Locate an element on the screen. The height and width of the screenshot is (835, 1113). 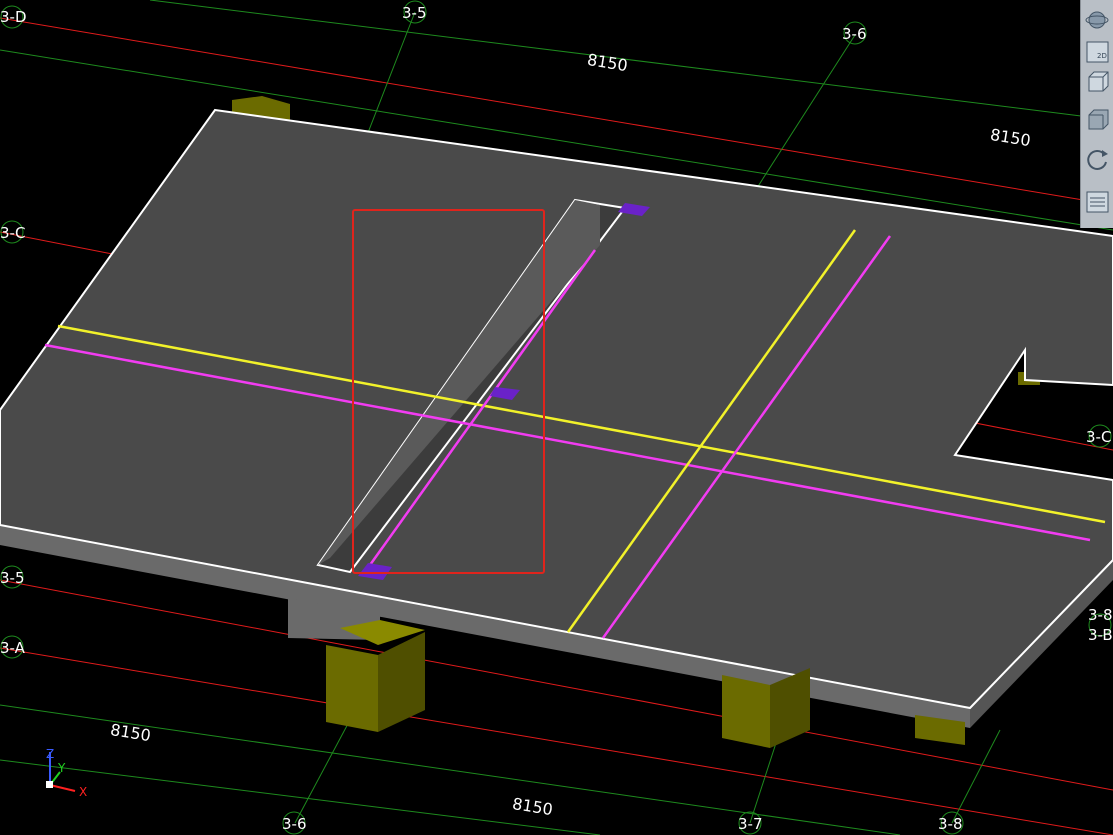
grid-label-c-left: 3-C is located at coordinates (12, 233).